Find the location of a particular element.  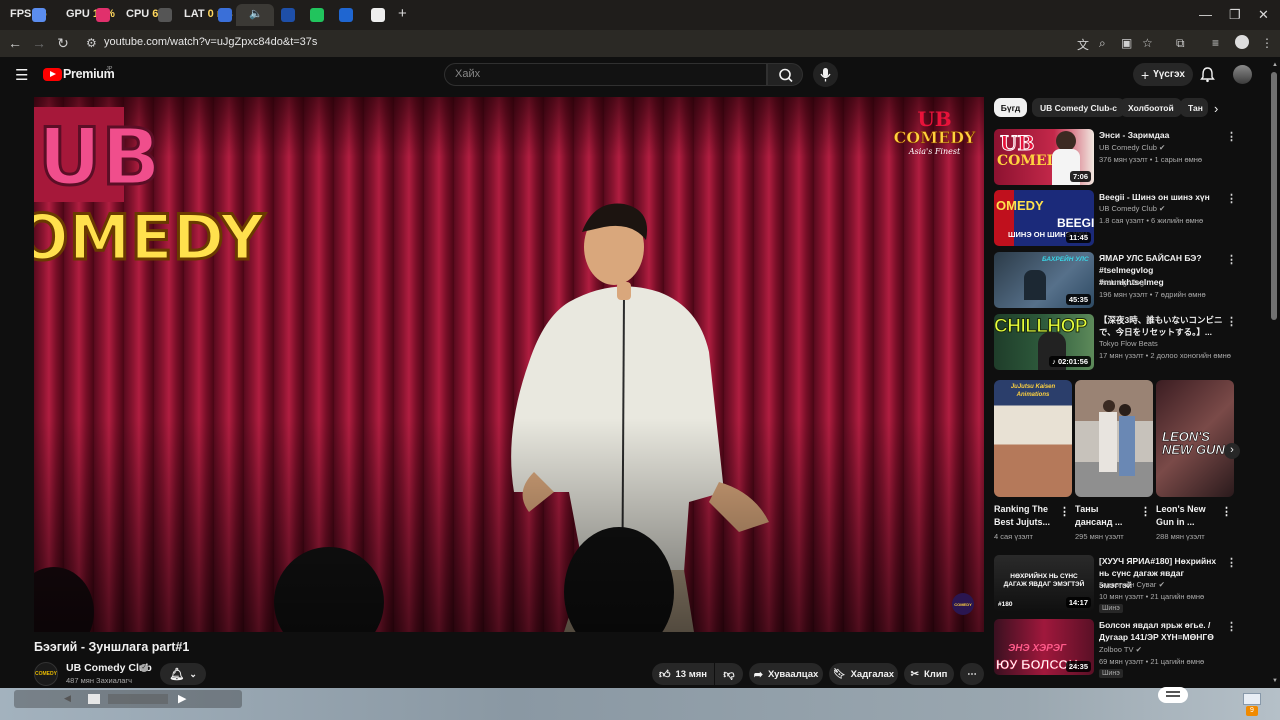

video-thumbnail: ЭНЭ ХЭРЭГ ЮУ БОЛСОН 24:35 is located at coordinates (1044, 647).